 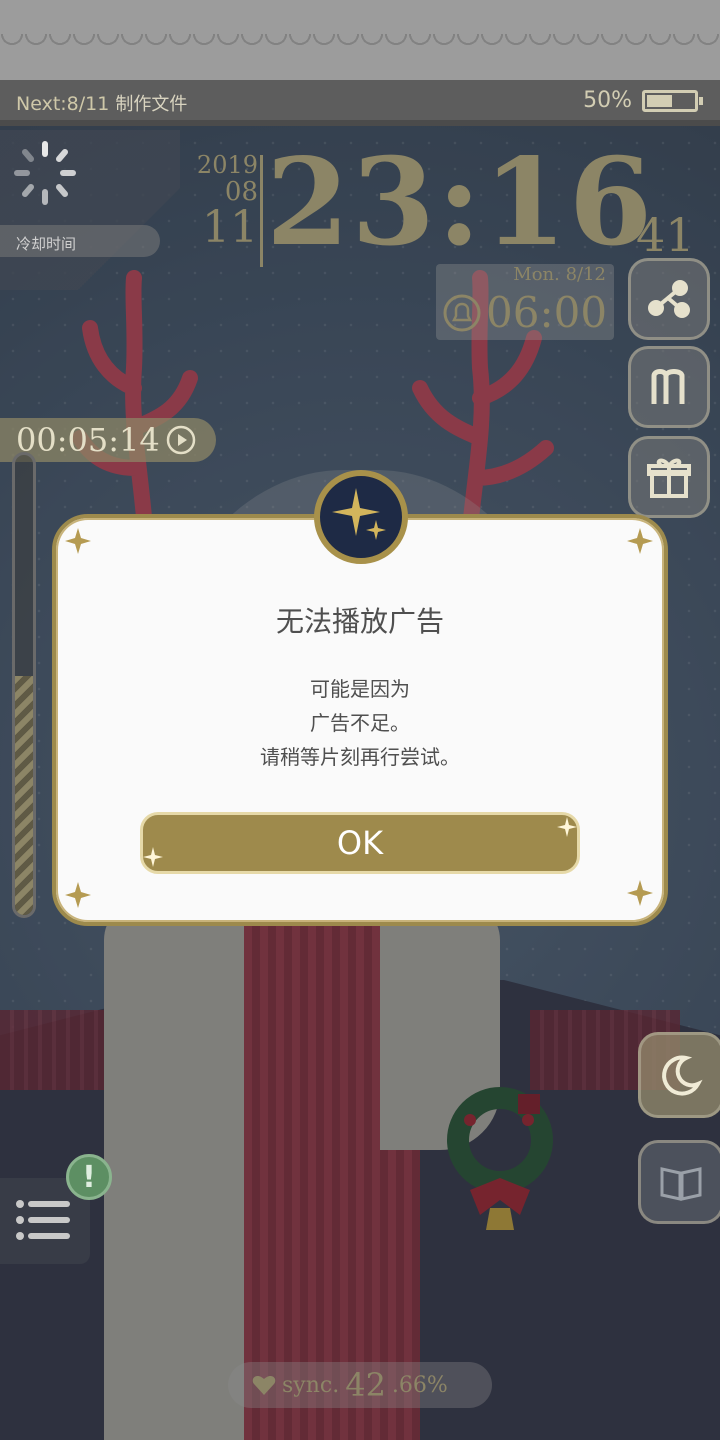 I want to click on notification-badge: !, so click(x=89, y=1177).